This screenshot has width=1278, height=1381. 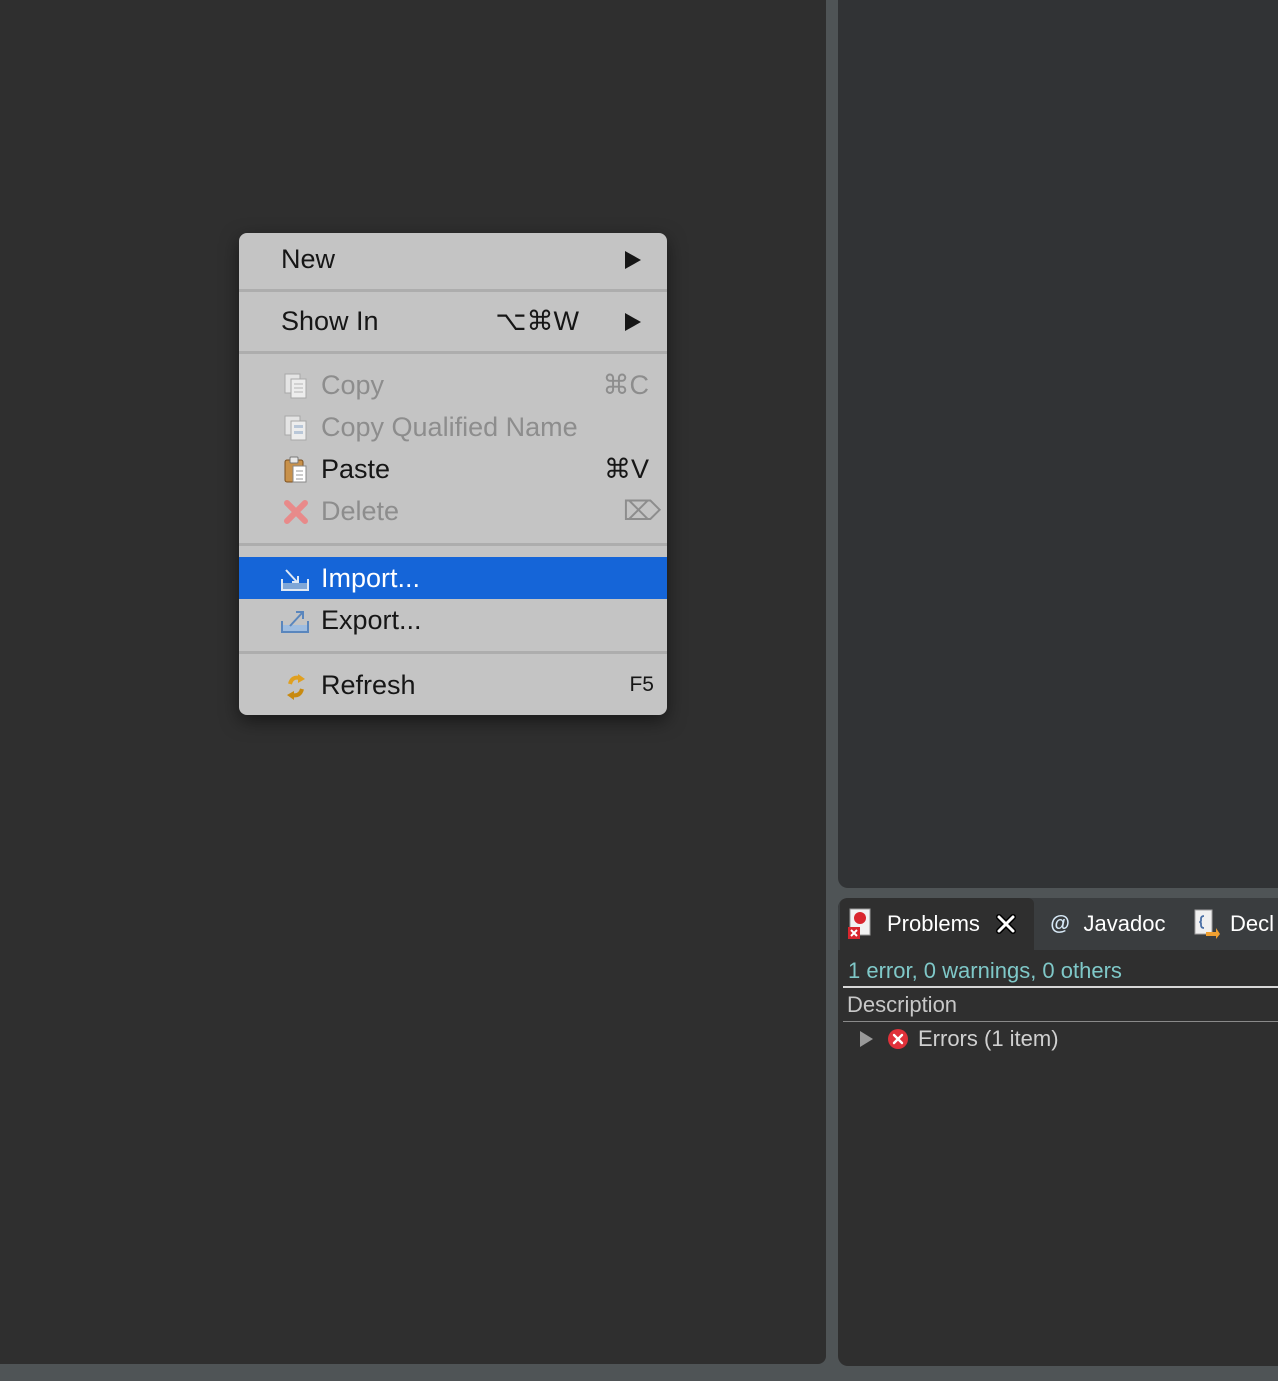 What do you see at coordinates (985, 970) in the screenshot?
I see `problems-summary: 1 error, 0 warnings, 0 others` at bounding box center [985, 970].